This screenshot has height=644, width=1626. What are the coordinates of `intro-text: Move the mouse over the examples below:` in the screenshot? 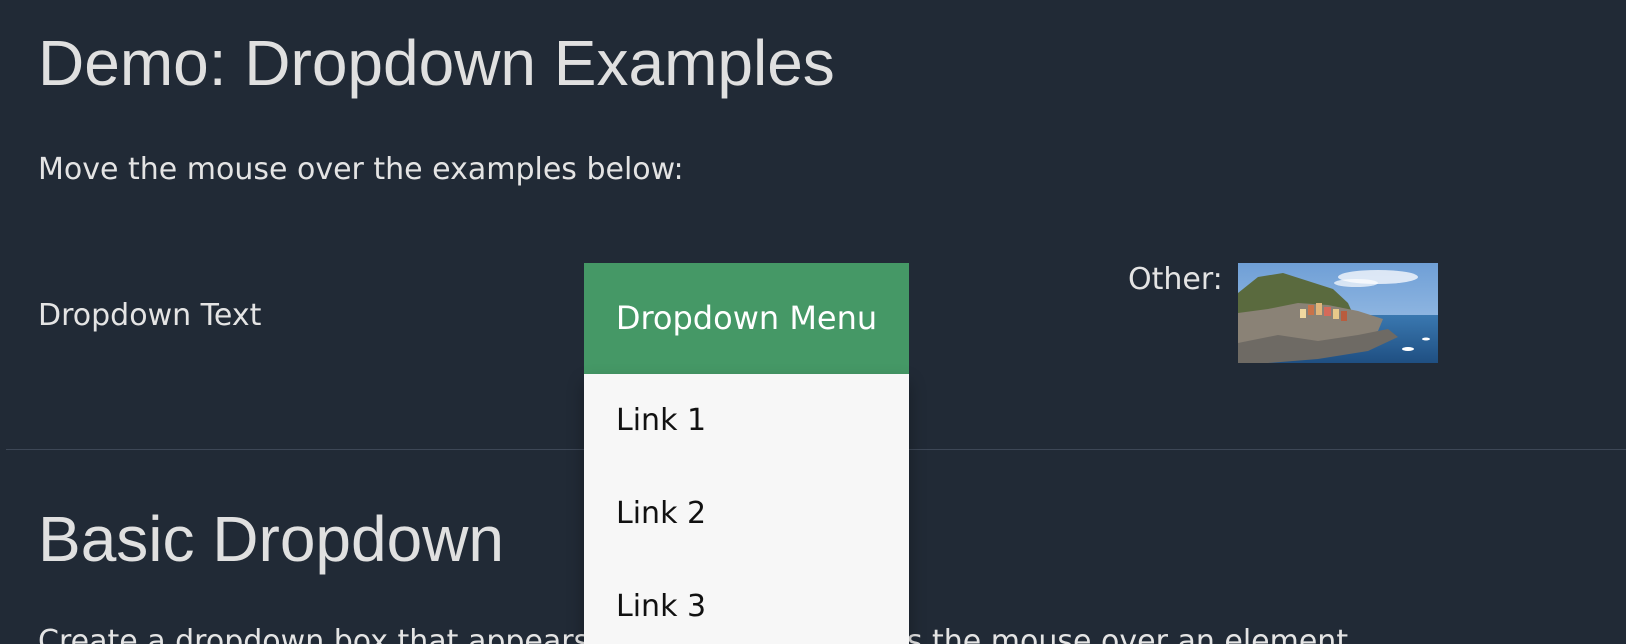 It's located at (361, 169).